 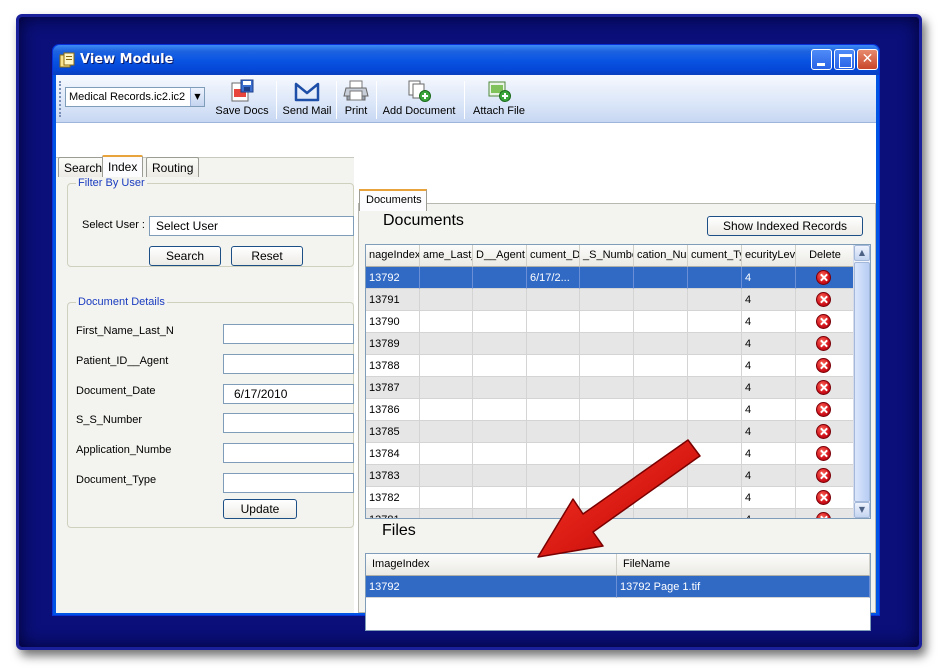 I want to click on save-docs-button: Save Docs, so click(x=242, y=99).